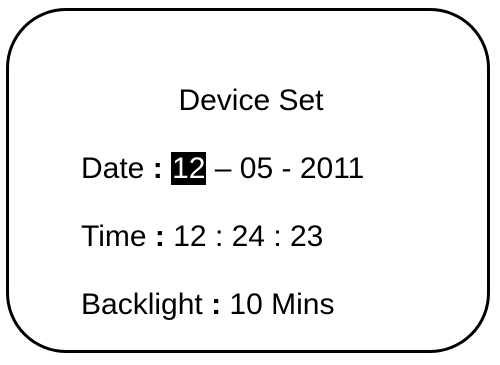 This screenshot has height=365, width=500. I want to click on date-day-field-selected: 12, so click(189, 168).